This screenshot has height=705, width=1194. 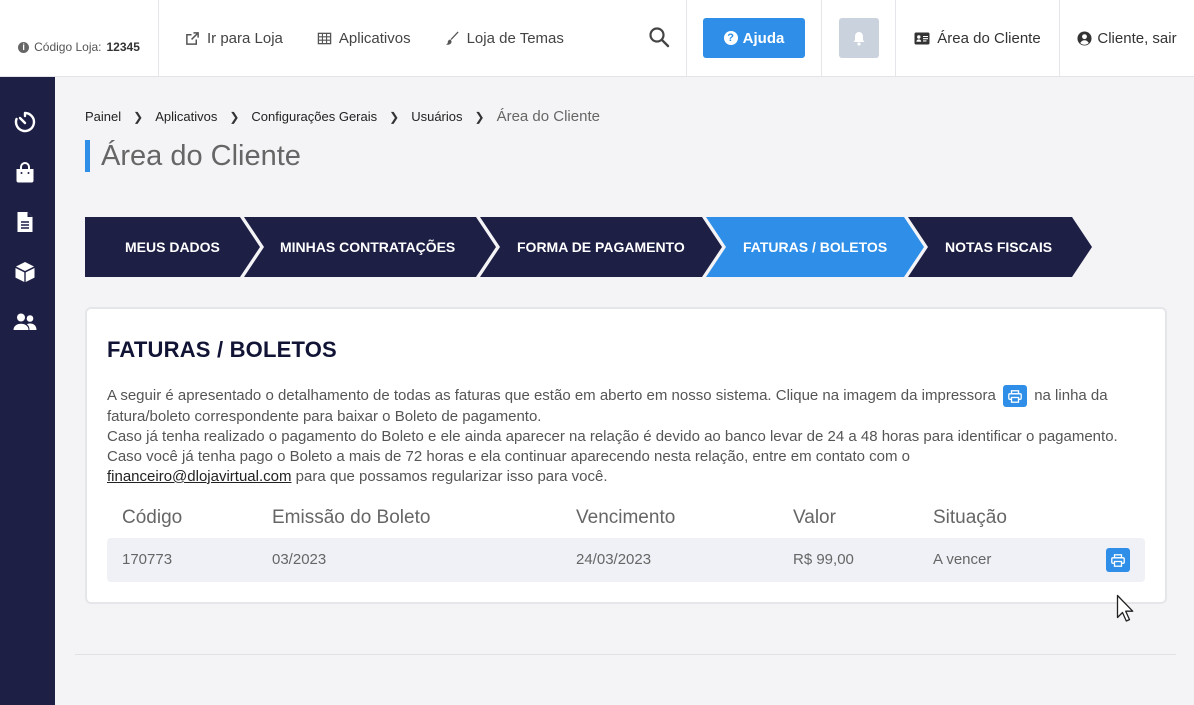 I want to click on breadcrumb-current: Área do Cliente, so click(x=548, y=116).